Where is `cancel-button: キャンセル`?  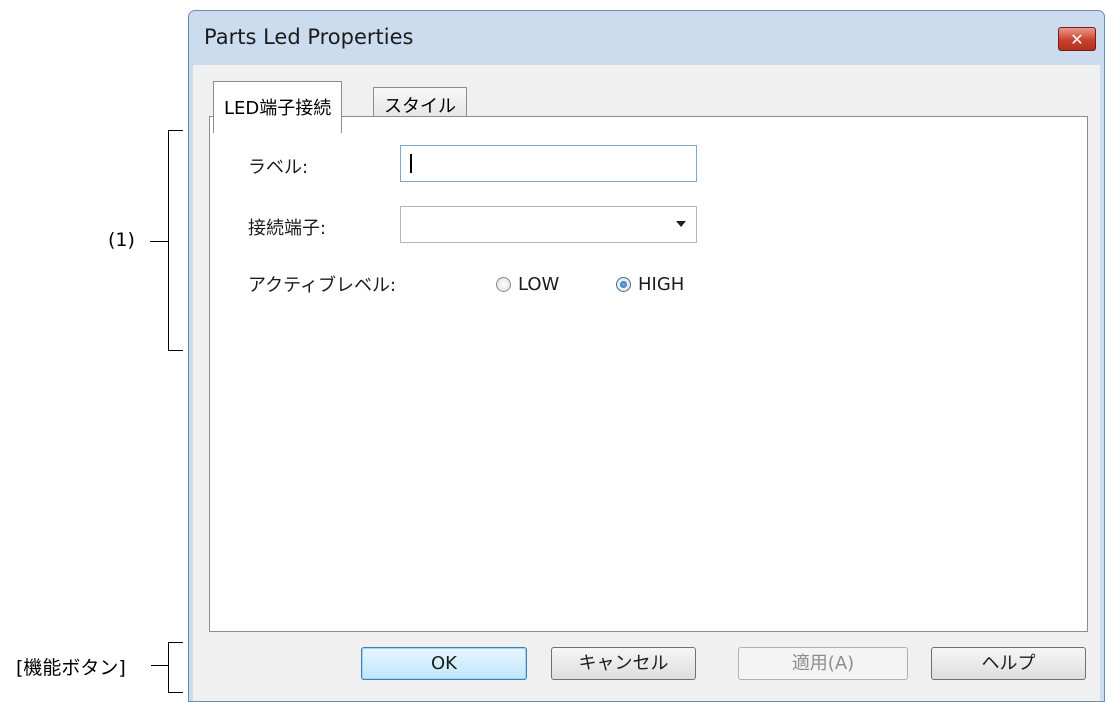 cancel-button: キャンセル is located at coordinates (623, 663).